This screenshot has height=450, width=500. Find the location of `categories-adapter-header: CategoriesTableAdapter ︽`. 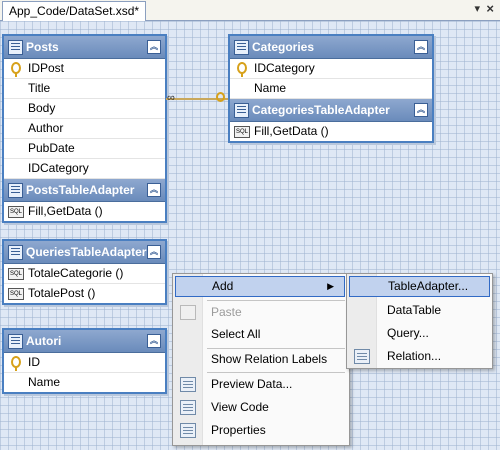

categories-adapter-header: CategoriesTableAdapter ︽ is located at coordinates (331, 110).